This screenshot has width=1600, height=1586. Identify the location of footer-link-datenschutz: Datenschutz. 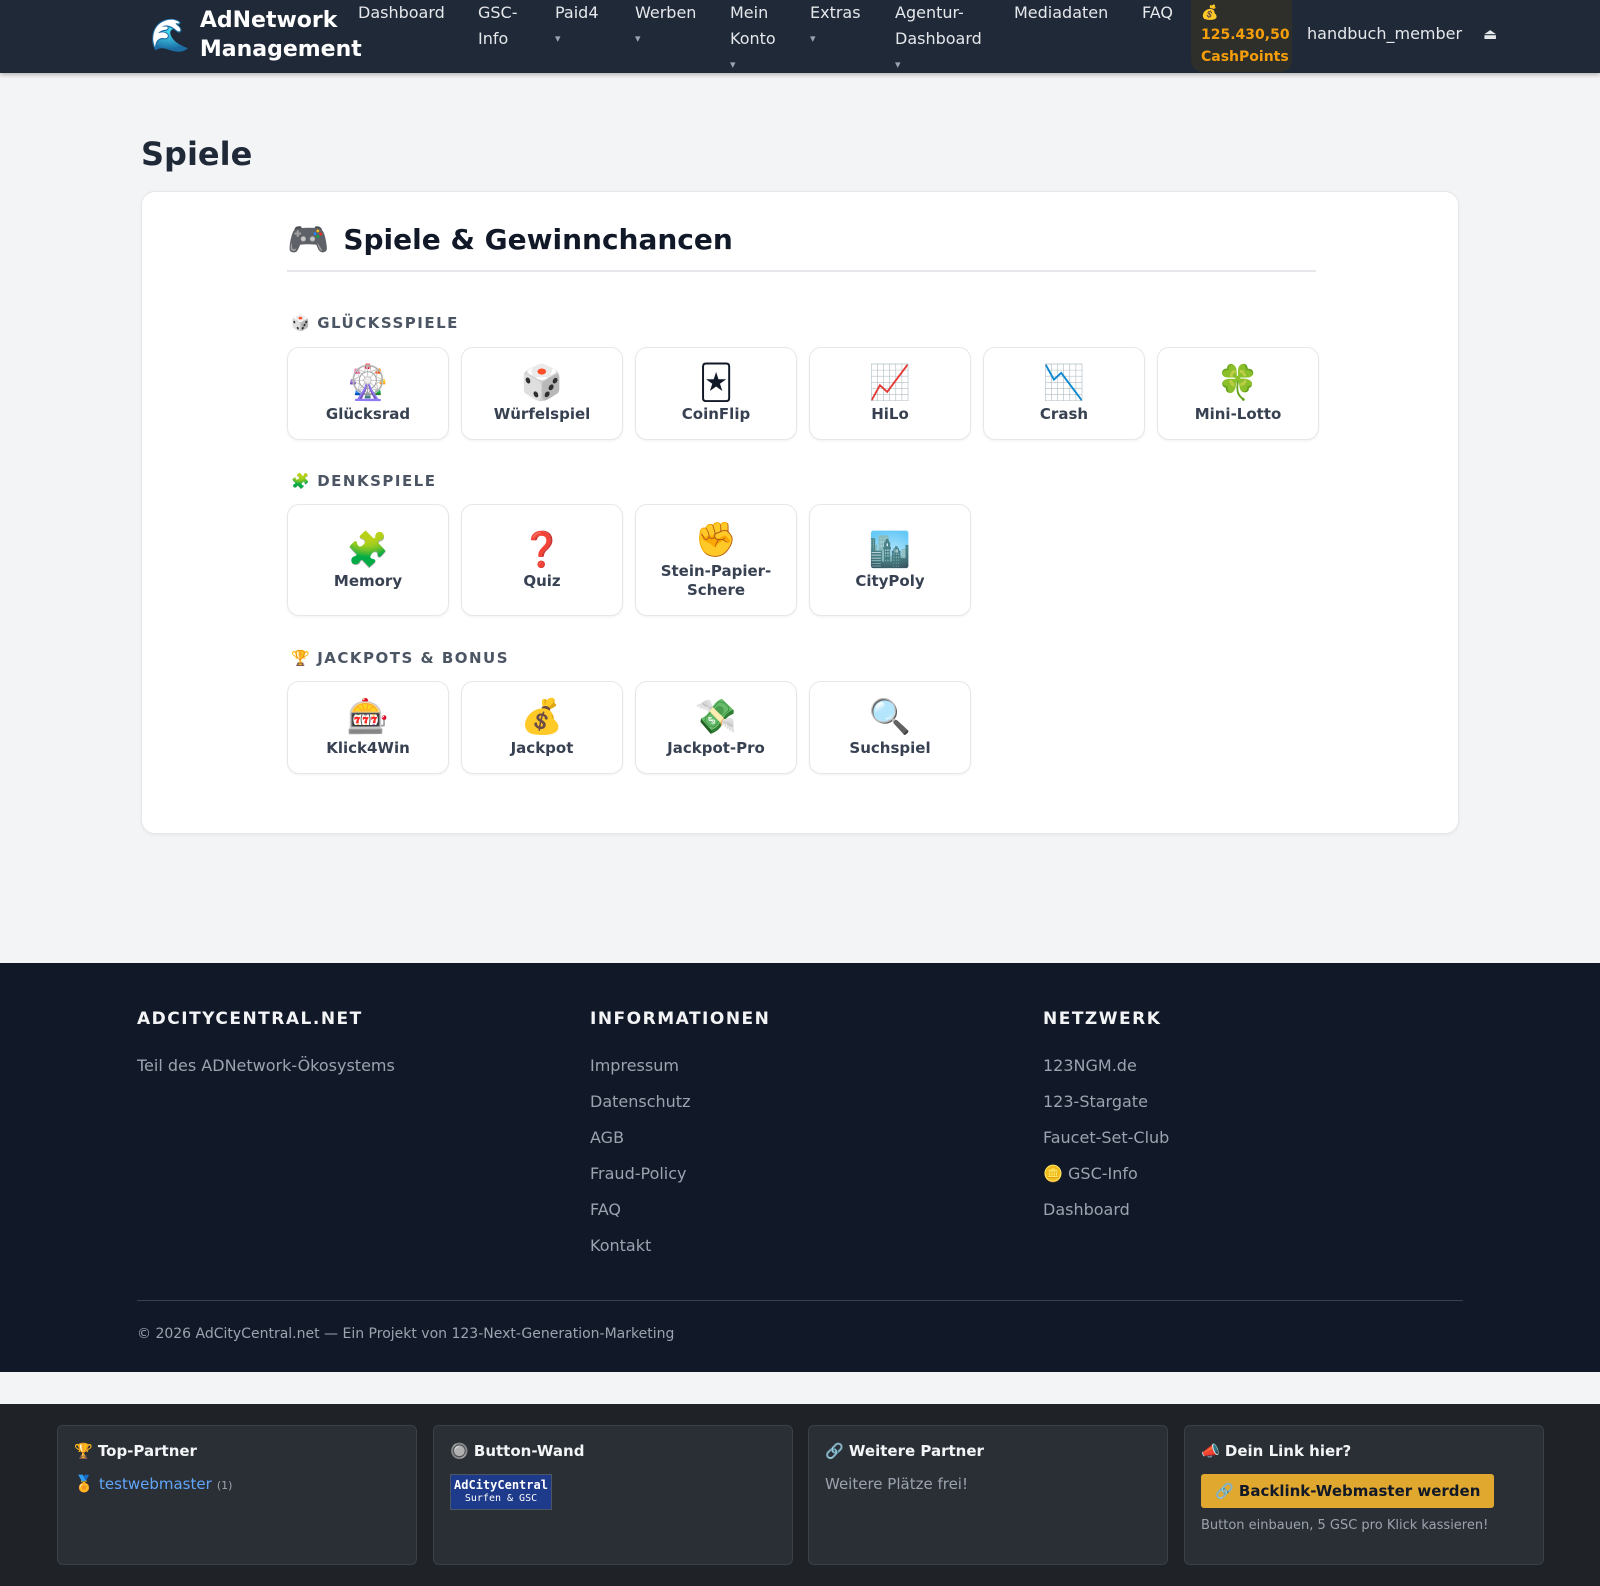
(680, 1102).